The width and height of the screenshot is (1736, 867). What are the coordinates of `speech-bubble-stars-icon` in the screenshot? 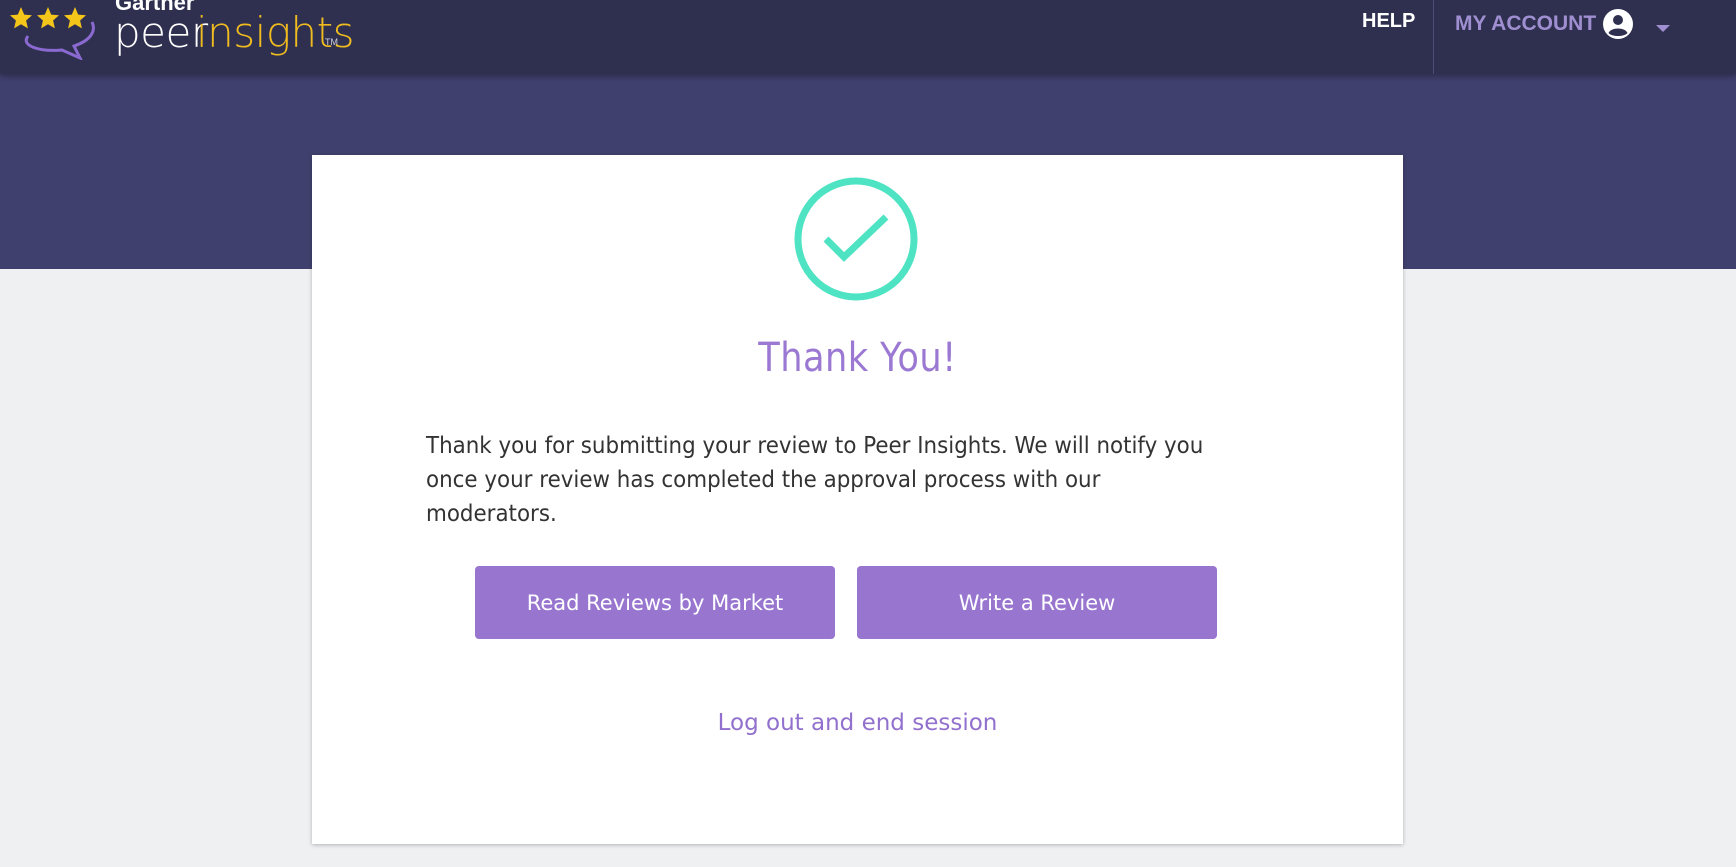 It's located at (52, 33).